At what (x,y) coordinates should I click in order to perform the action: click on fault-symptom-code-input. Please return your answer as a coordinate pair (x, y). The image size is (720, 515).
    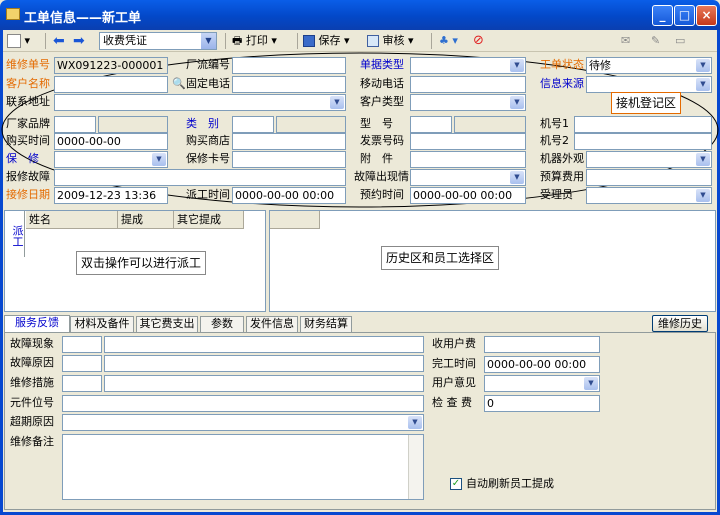
    Looking at the image, I should click on (82, 344).